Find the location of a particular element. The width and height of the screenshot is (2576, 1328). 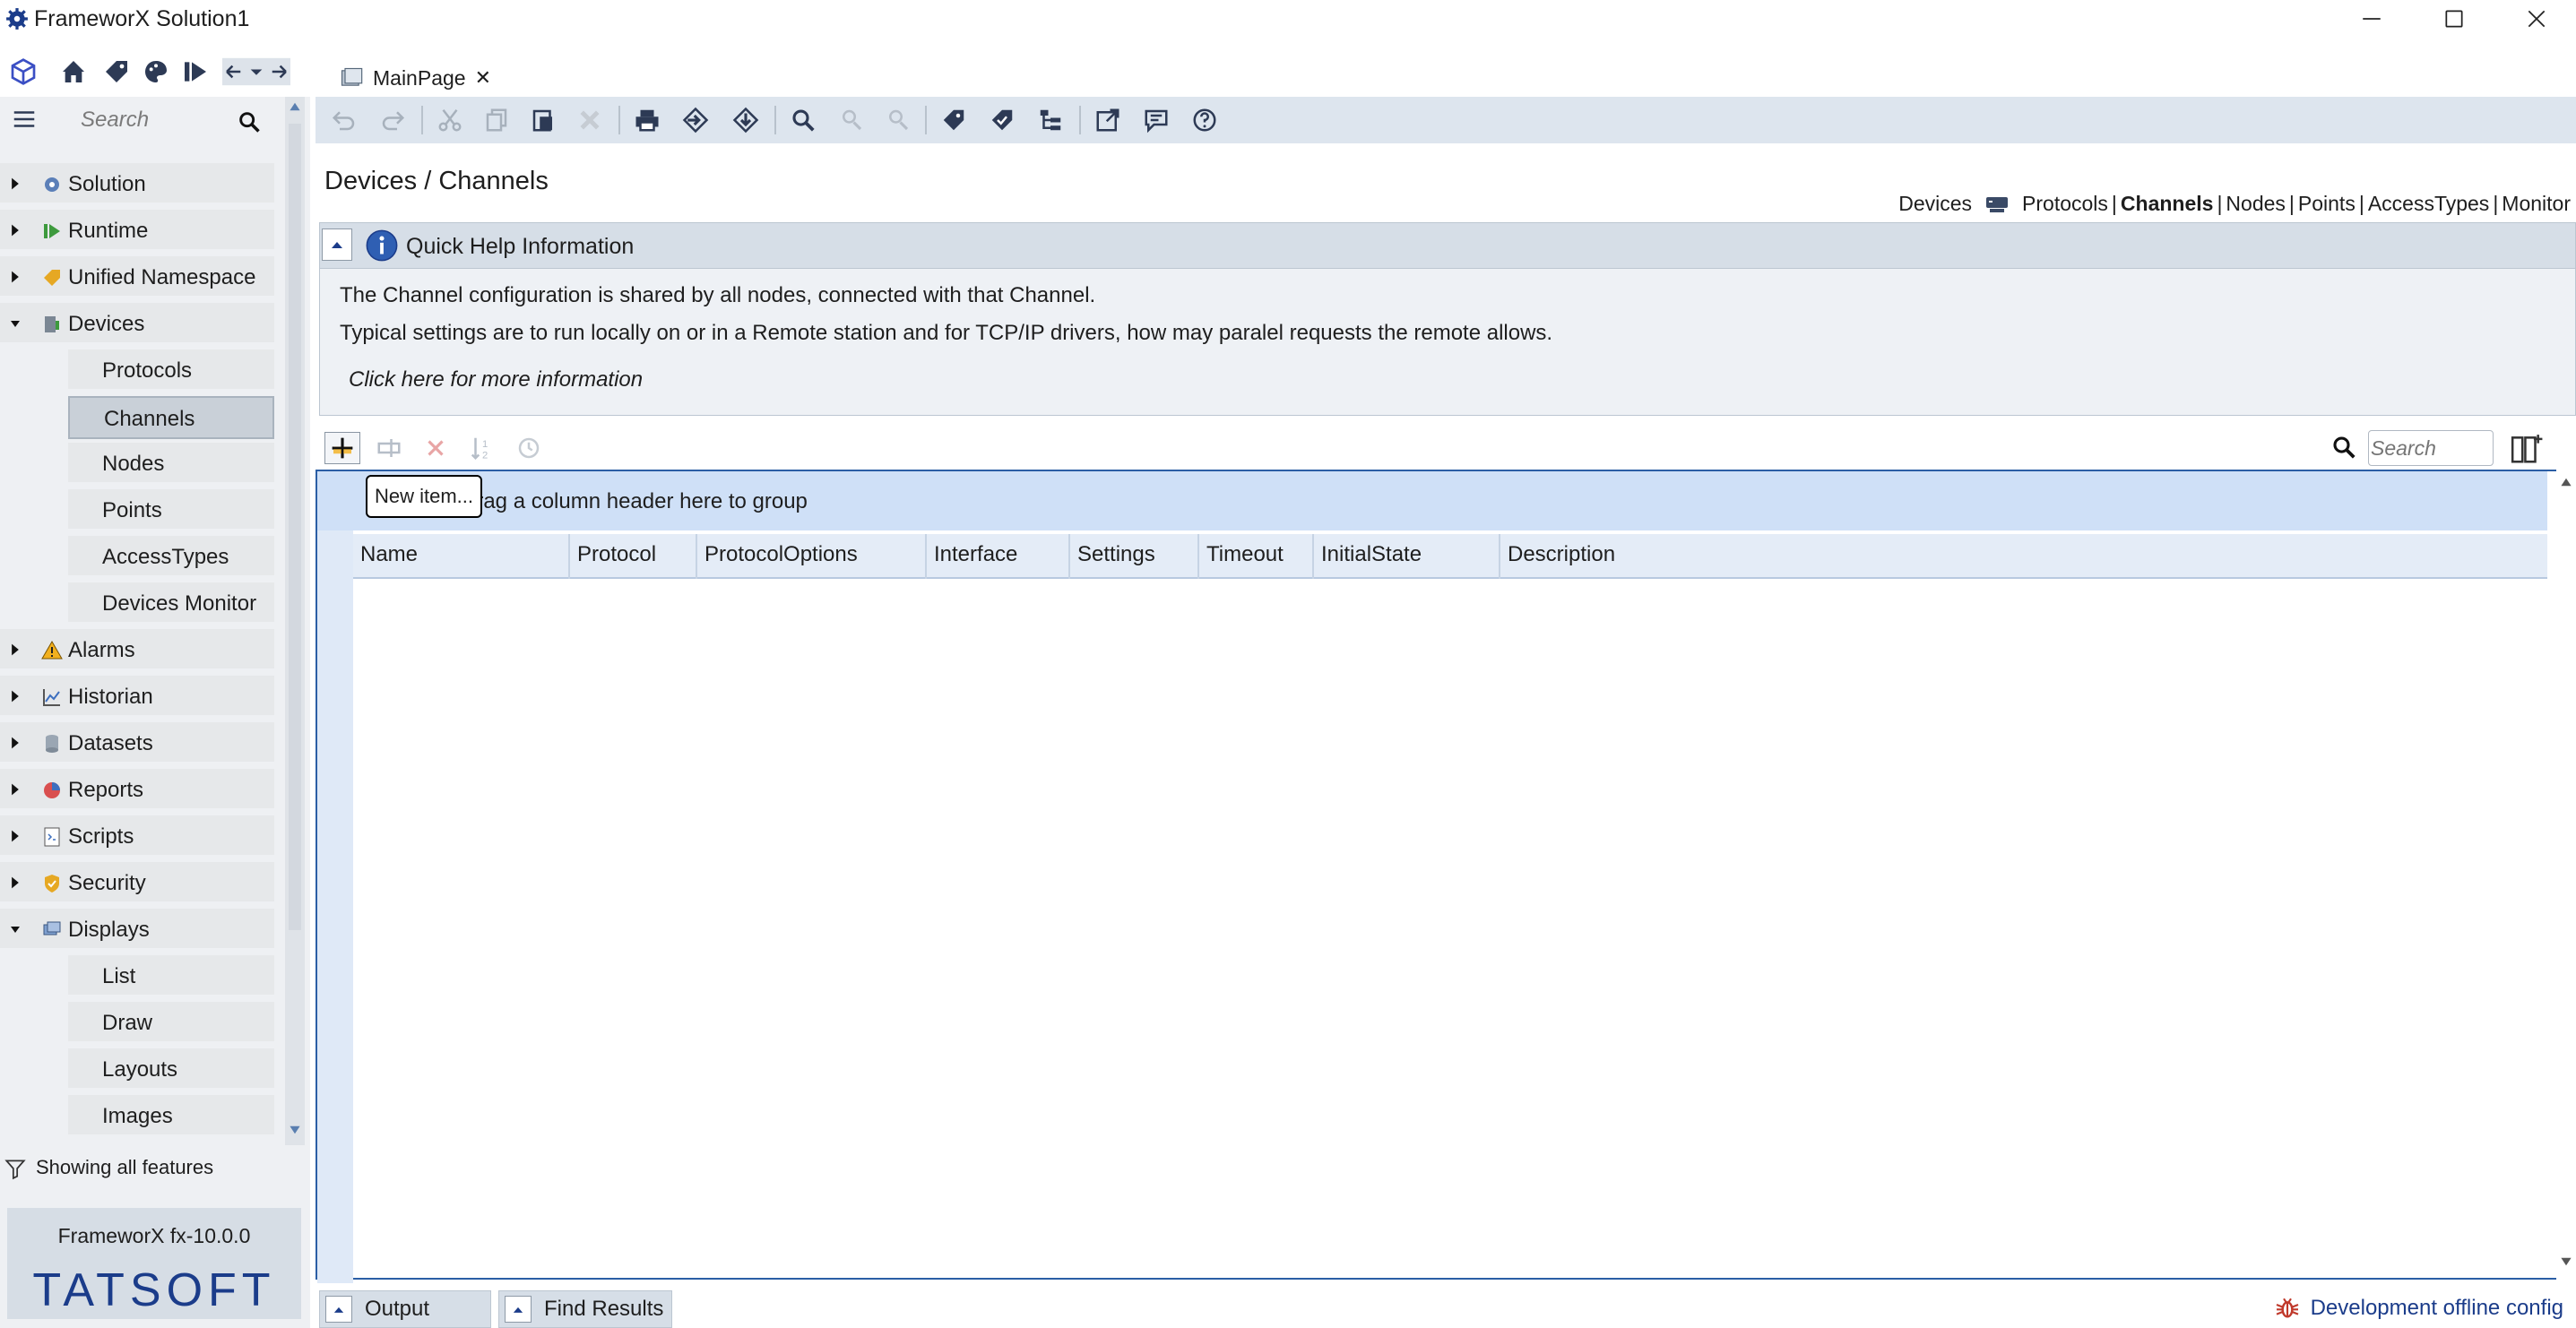

tree-subitem-points: Points is located at coordinates (171, 510).